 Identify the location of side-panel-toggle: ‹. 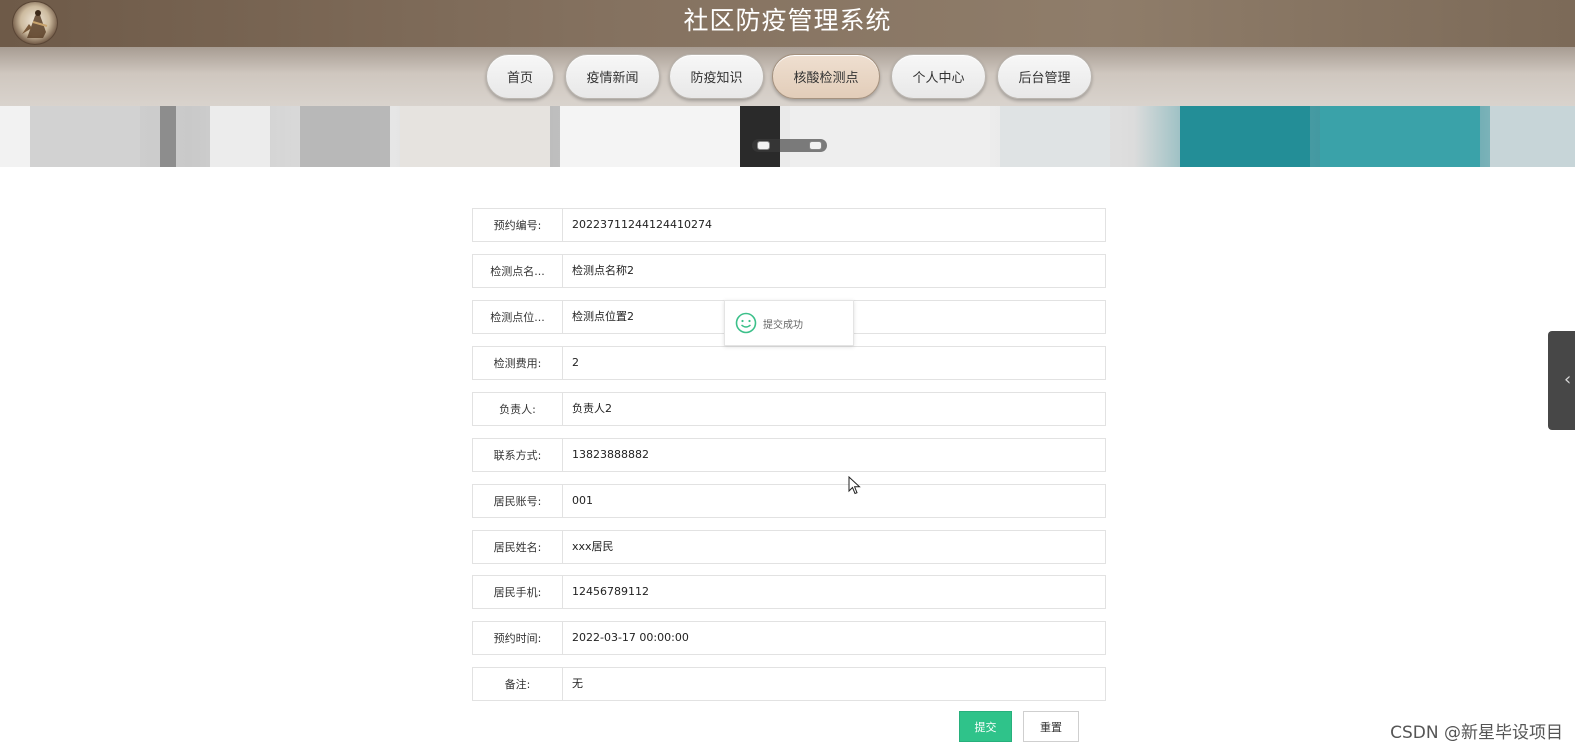
(1561, 380).